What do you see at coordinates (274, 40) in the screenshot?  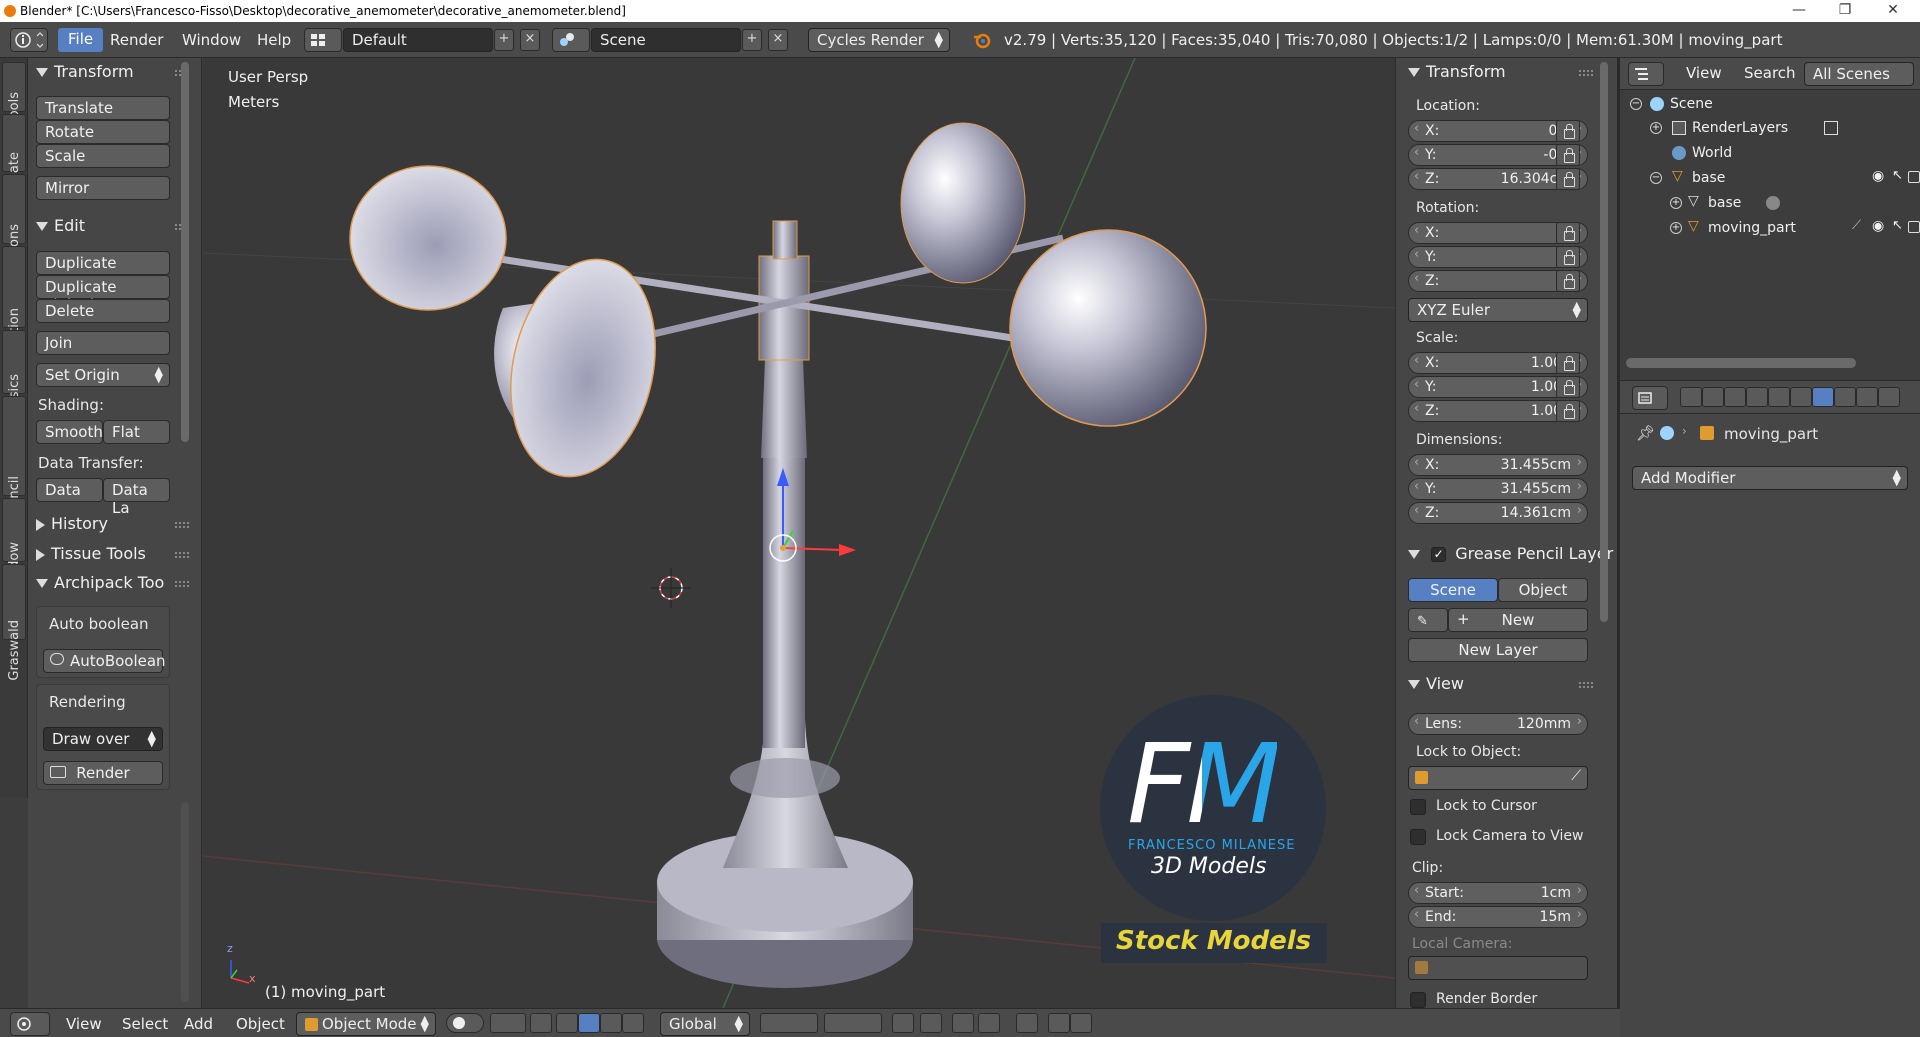 I see `menu-help: Help` at bounding box center [274, 40].